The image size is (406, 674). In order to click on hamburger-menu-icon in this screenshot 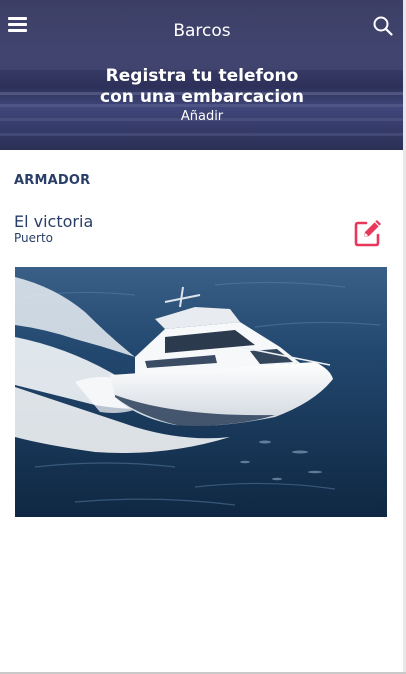, I will do `click(17, 18)`.